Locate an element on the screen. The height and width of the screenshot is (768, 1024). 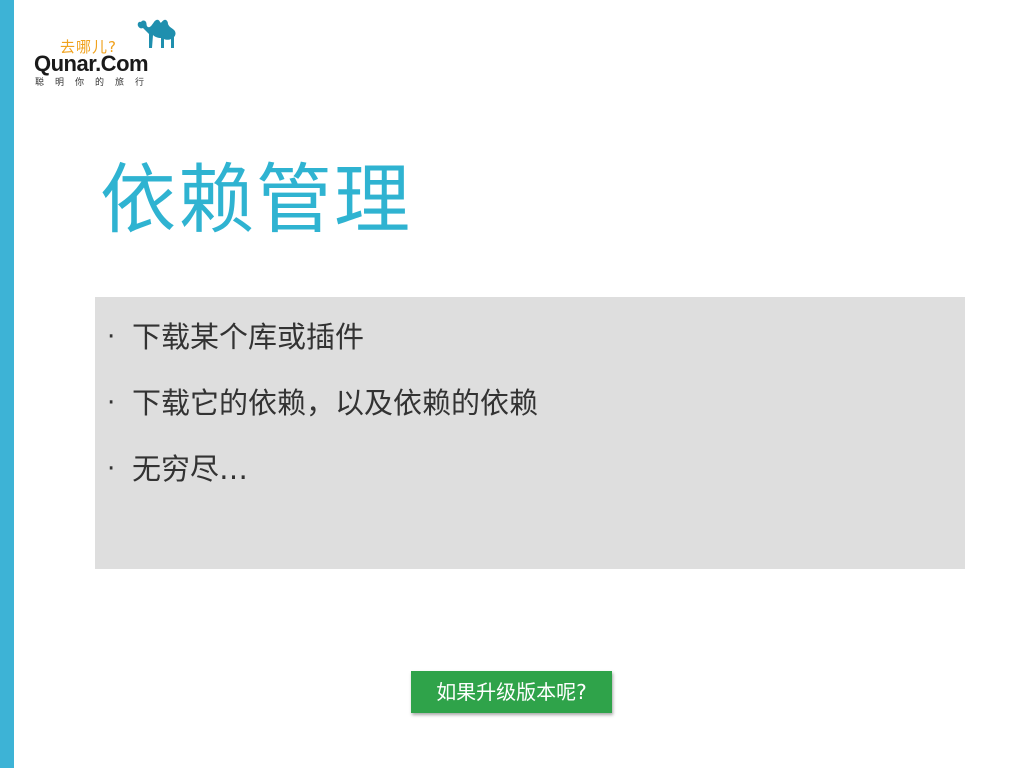
bullet-item: · 下载某个库或插件 is located at coordinates (316, 350).